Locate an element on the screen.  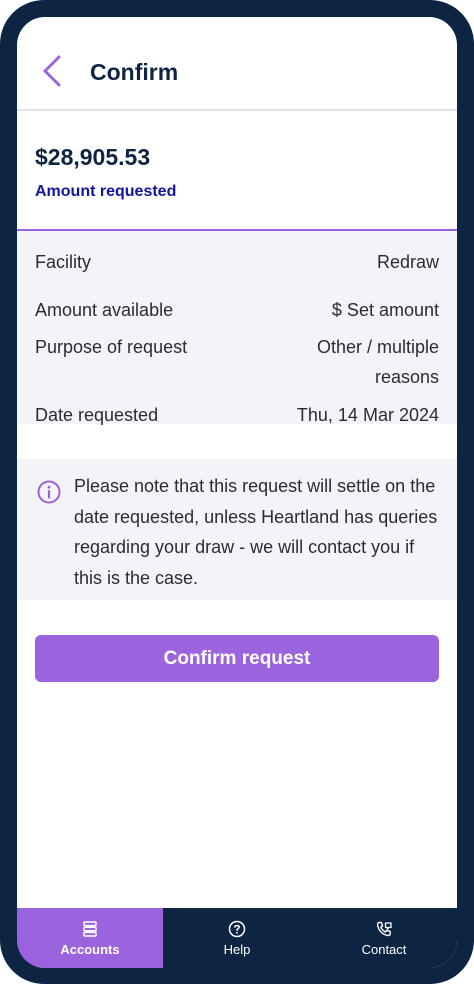
tab-help: Help is located at coordinates (237, 938).